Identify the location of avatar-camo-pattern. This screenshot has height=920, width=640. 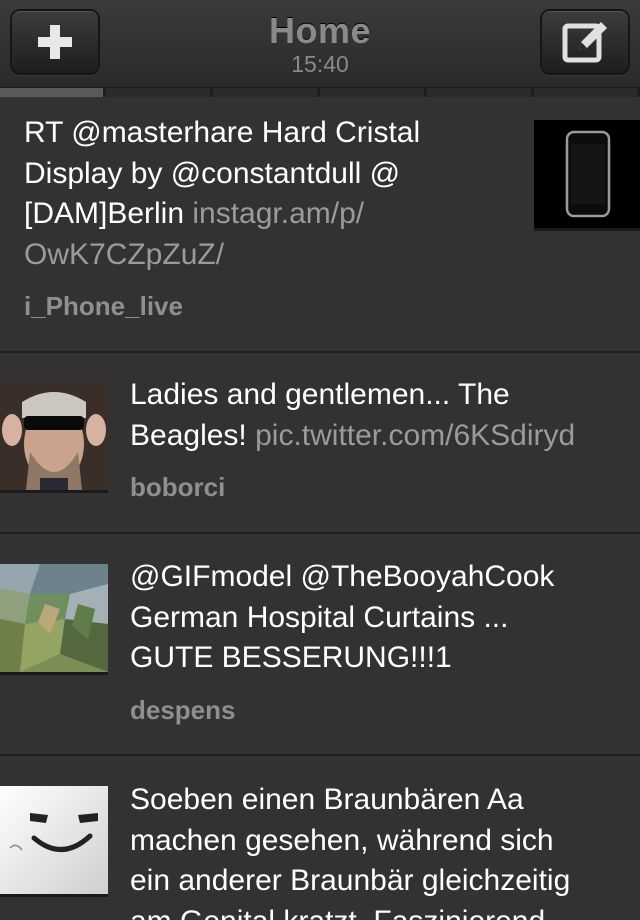
(54, 618).